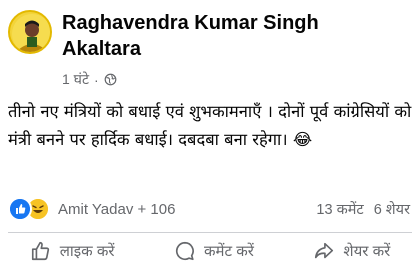  I want to click on share-icon, so click(324, 250).